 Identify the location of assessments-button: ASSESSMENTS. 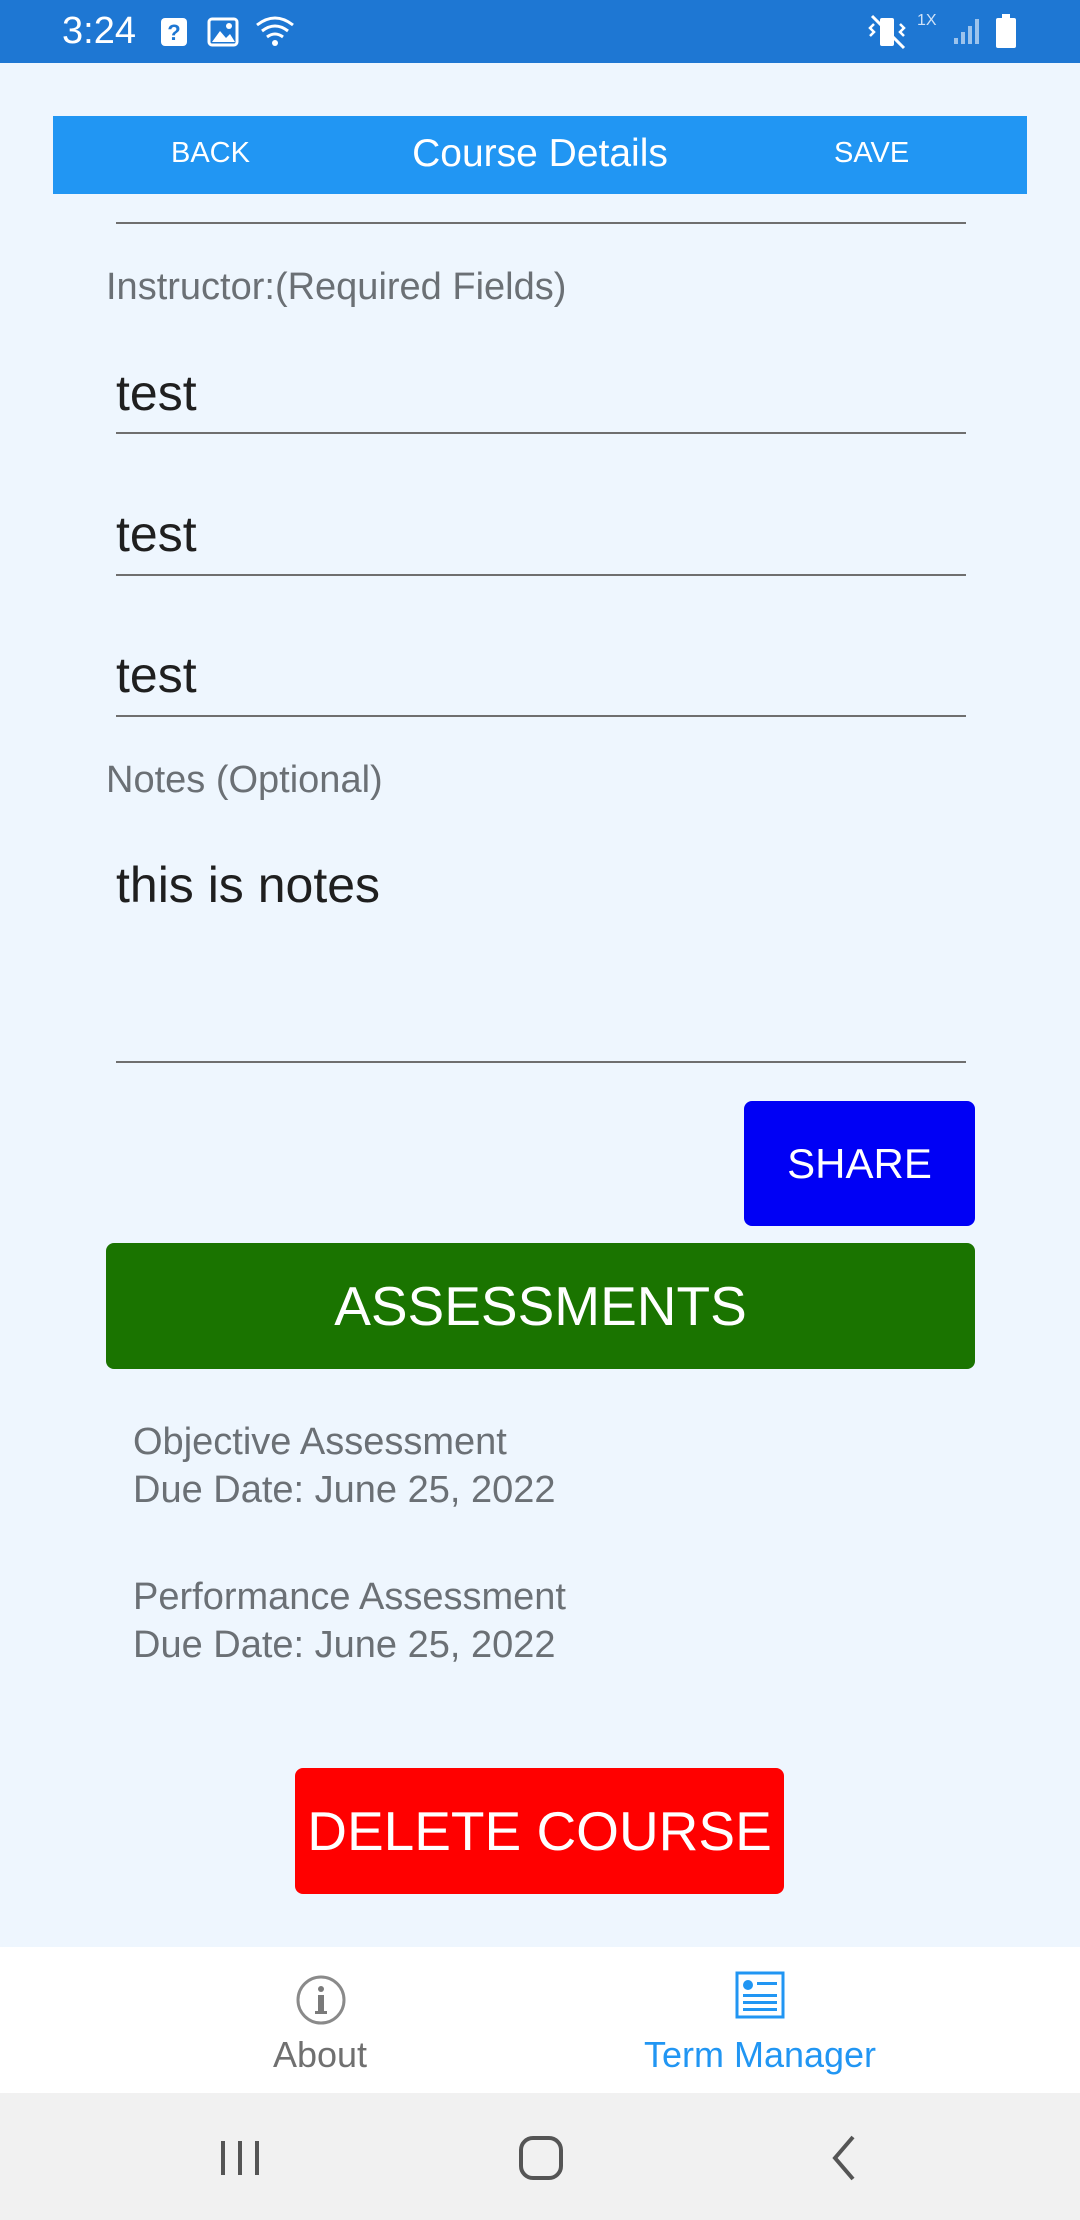
(540, 1306).